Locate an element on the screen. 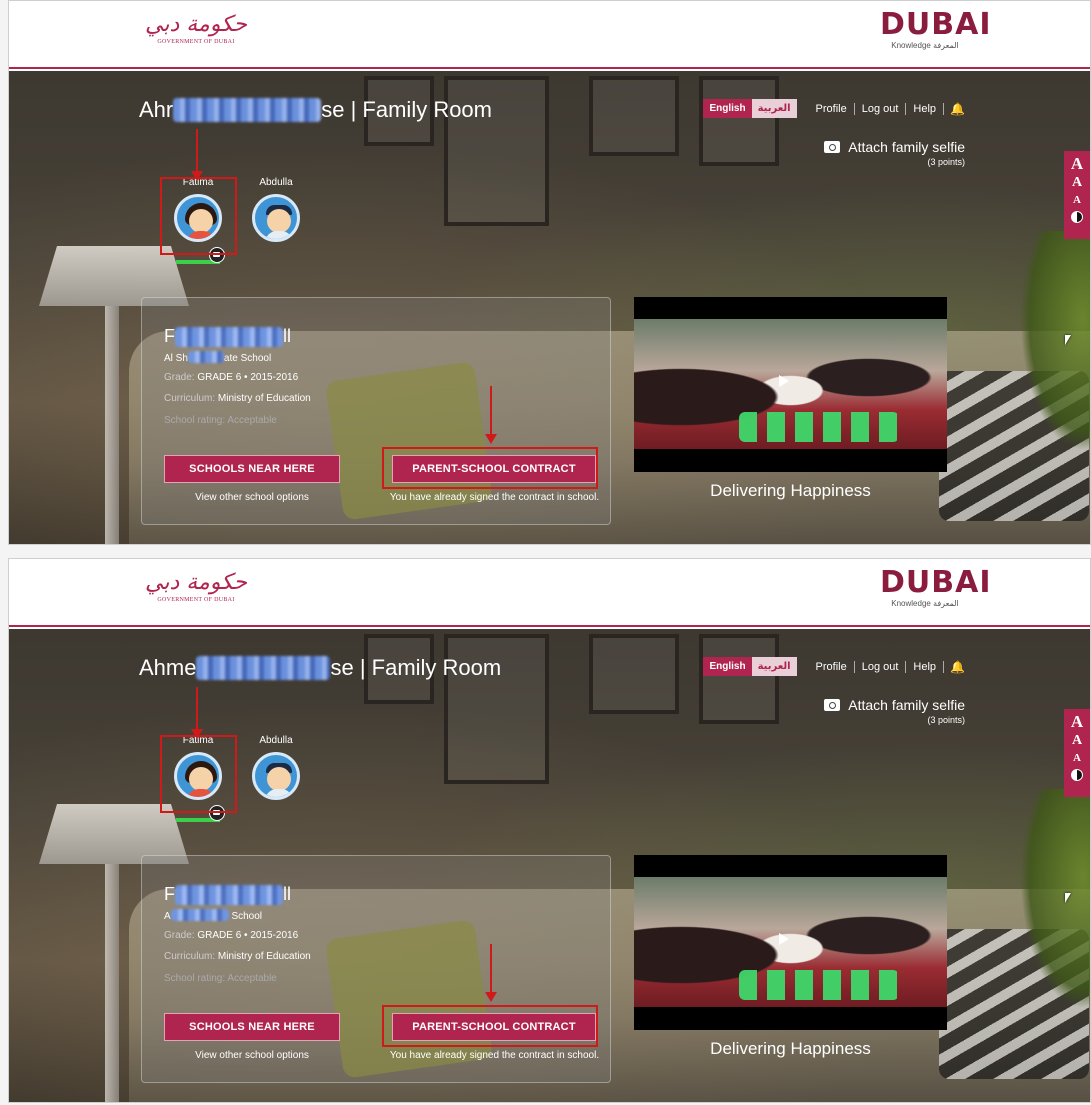 The width and height of the screenshot is (1091, 1105). page-title: Ahr se | Family Room is located at coordinates (315, 109).